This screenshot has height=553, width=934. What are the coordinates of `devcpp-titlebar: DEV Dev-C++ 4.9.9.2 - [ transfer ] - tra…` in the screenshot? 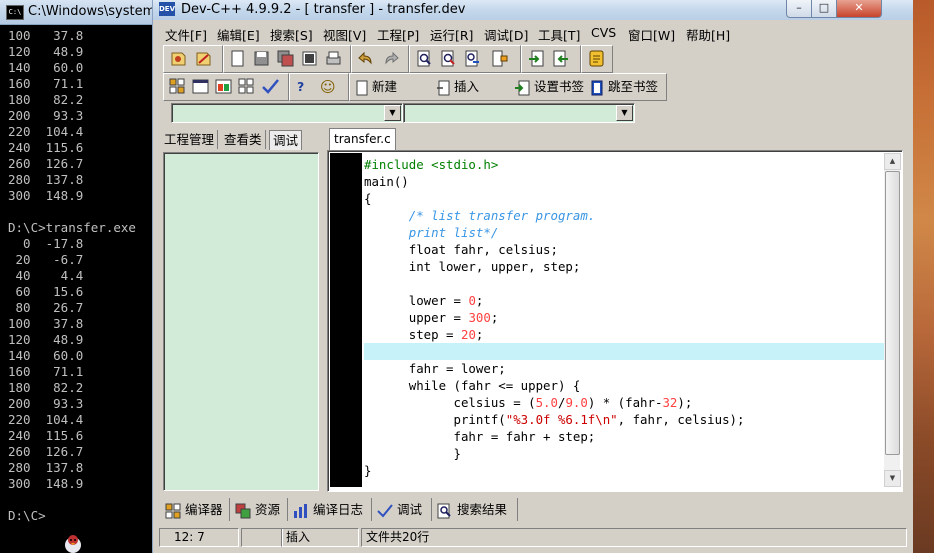 It's located at (533, 10).